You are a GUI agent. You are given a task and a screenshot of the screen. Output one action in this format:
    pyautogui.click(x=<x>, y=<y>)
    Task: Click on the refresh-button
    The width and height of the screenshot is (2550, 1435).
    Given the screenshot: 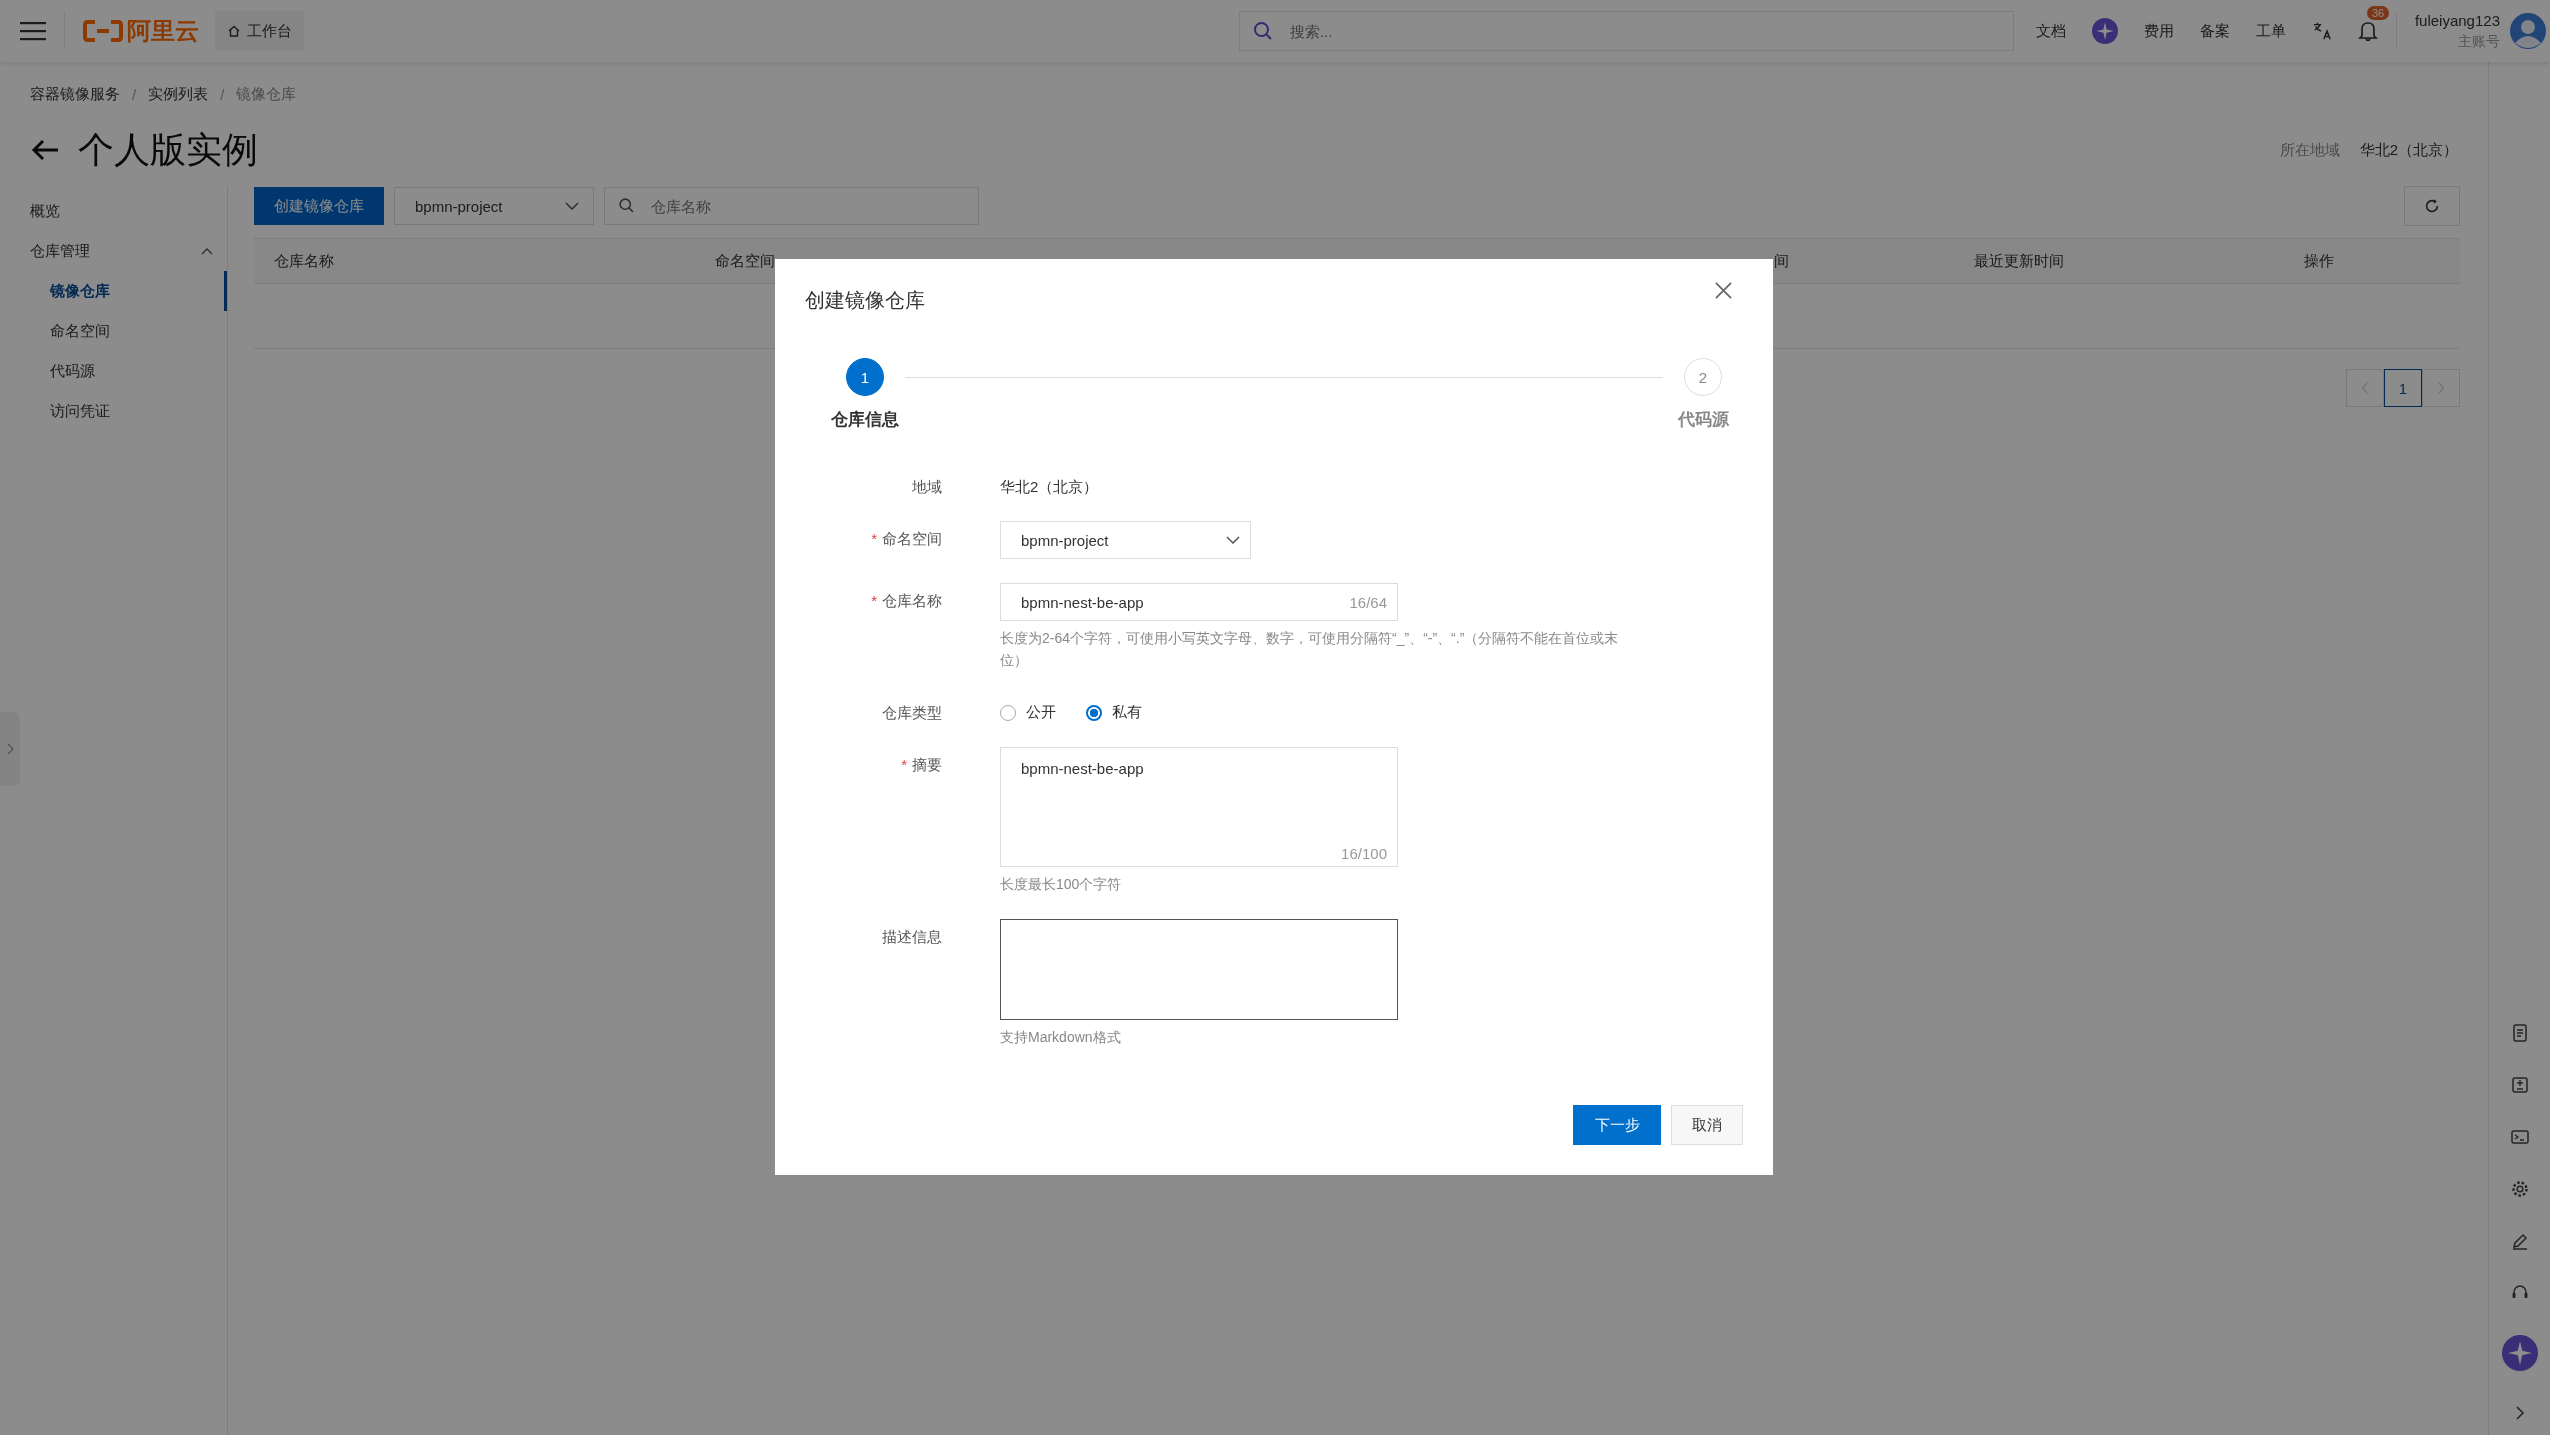 What is the action you would take?
    pyautogui.click(x=2432, y=206)
    